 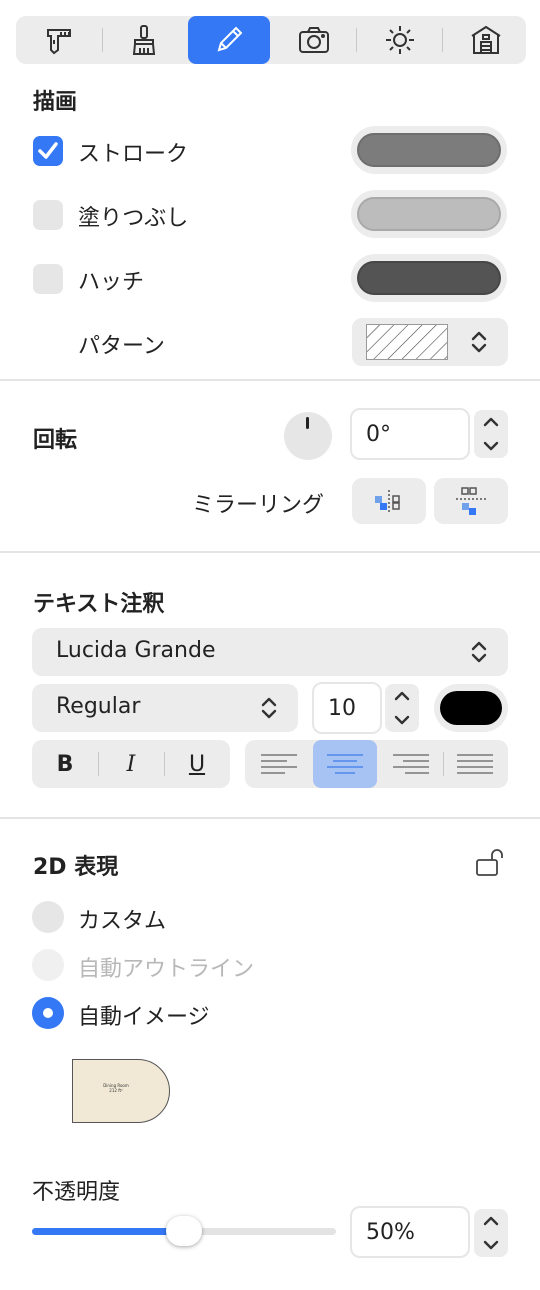 What do you see at coordinates (133, 218) in the screenshot?
I see `fill-label: 塗りつぶし` at bounding box center [133, 218].